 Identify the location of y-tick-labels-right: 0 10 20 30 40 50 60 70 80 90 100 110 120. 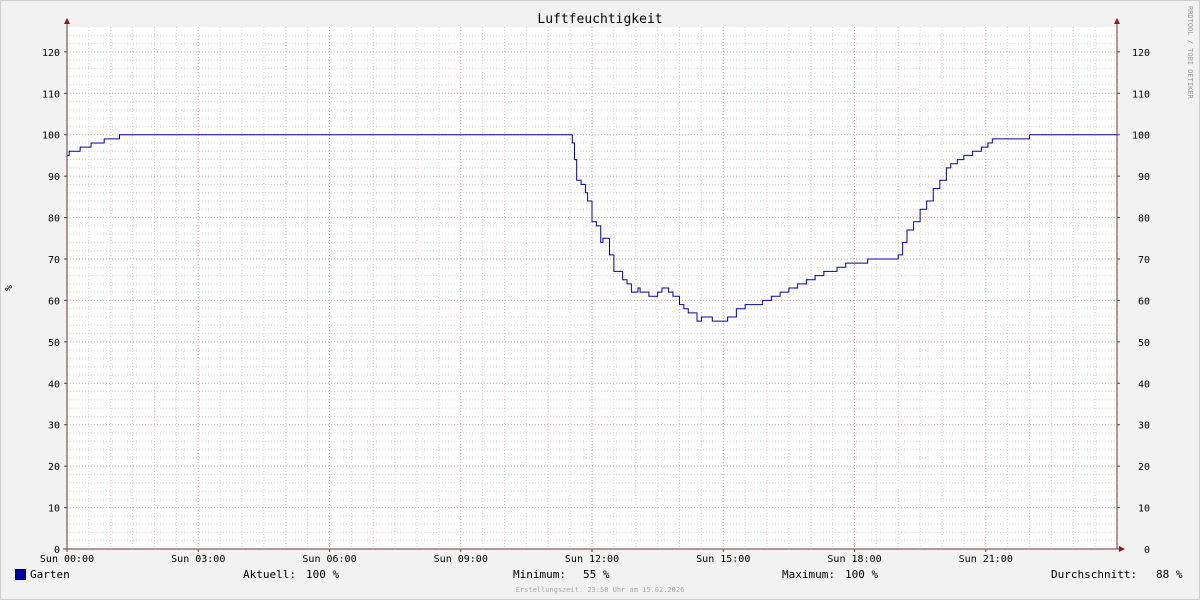
(1141, 302).